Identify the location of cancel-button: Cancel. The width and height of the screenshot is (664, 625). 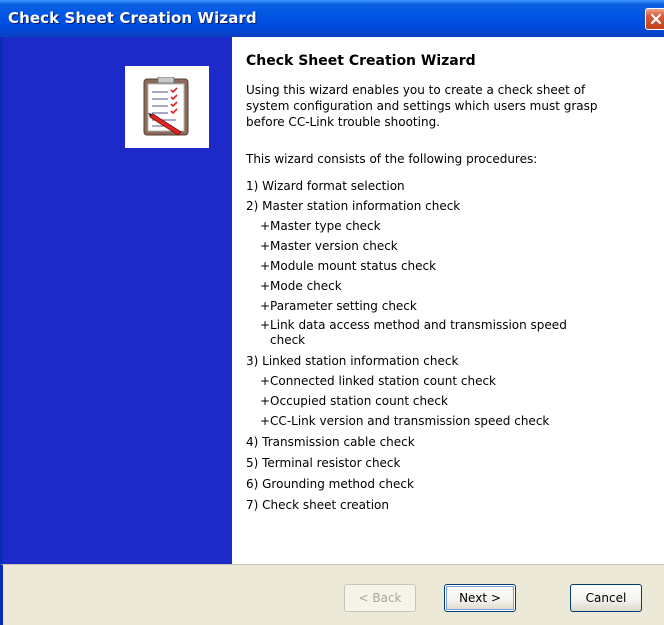
(606, 598).